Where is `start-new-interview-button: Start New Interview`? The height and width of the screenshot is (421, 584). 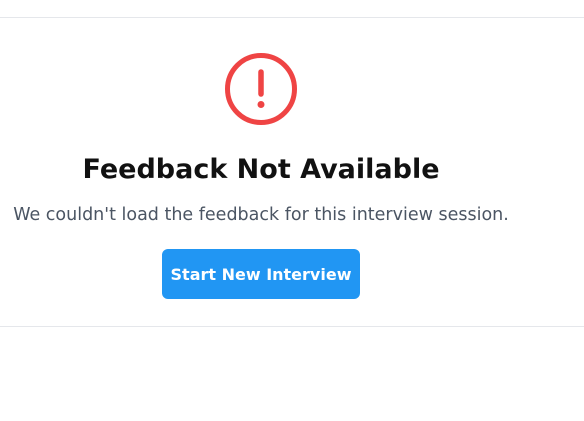 start-new-interview-button: Start New Interview is located at coordinates (261, 274).